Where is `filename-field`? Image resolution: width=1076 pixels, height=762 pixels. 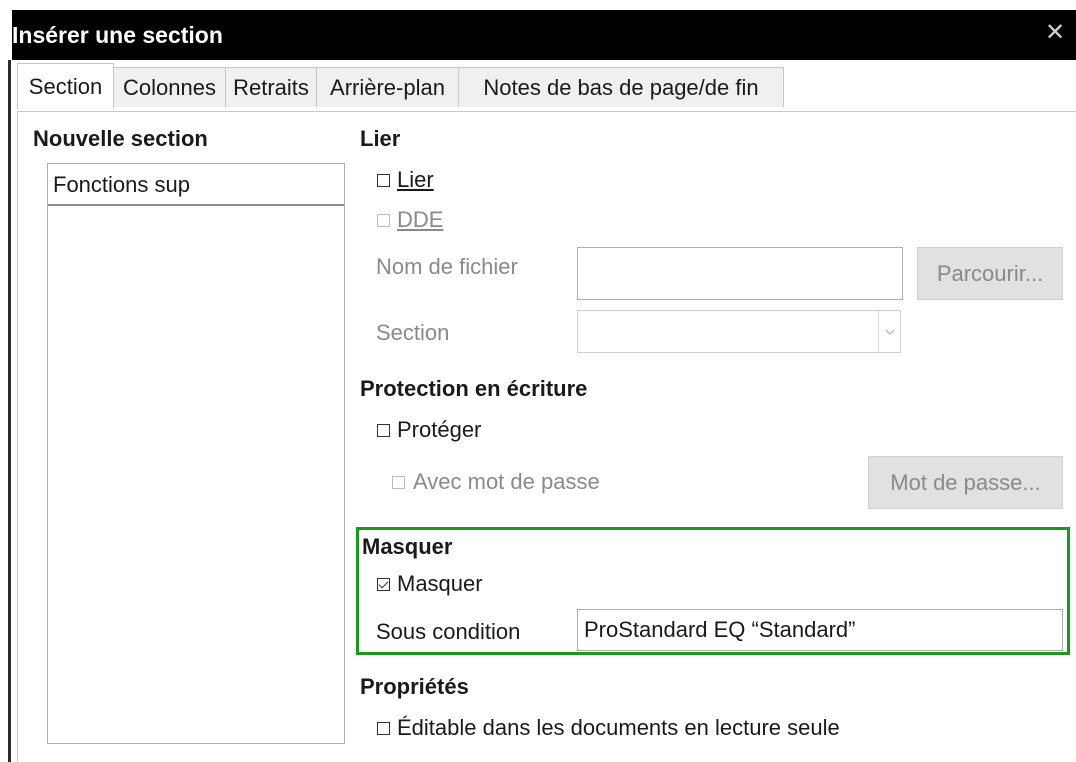 filename-field is located at coordinates (740, 273).